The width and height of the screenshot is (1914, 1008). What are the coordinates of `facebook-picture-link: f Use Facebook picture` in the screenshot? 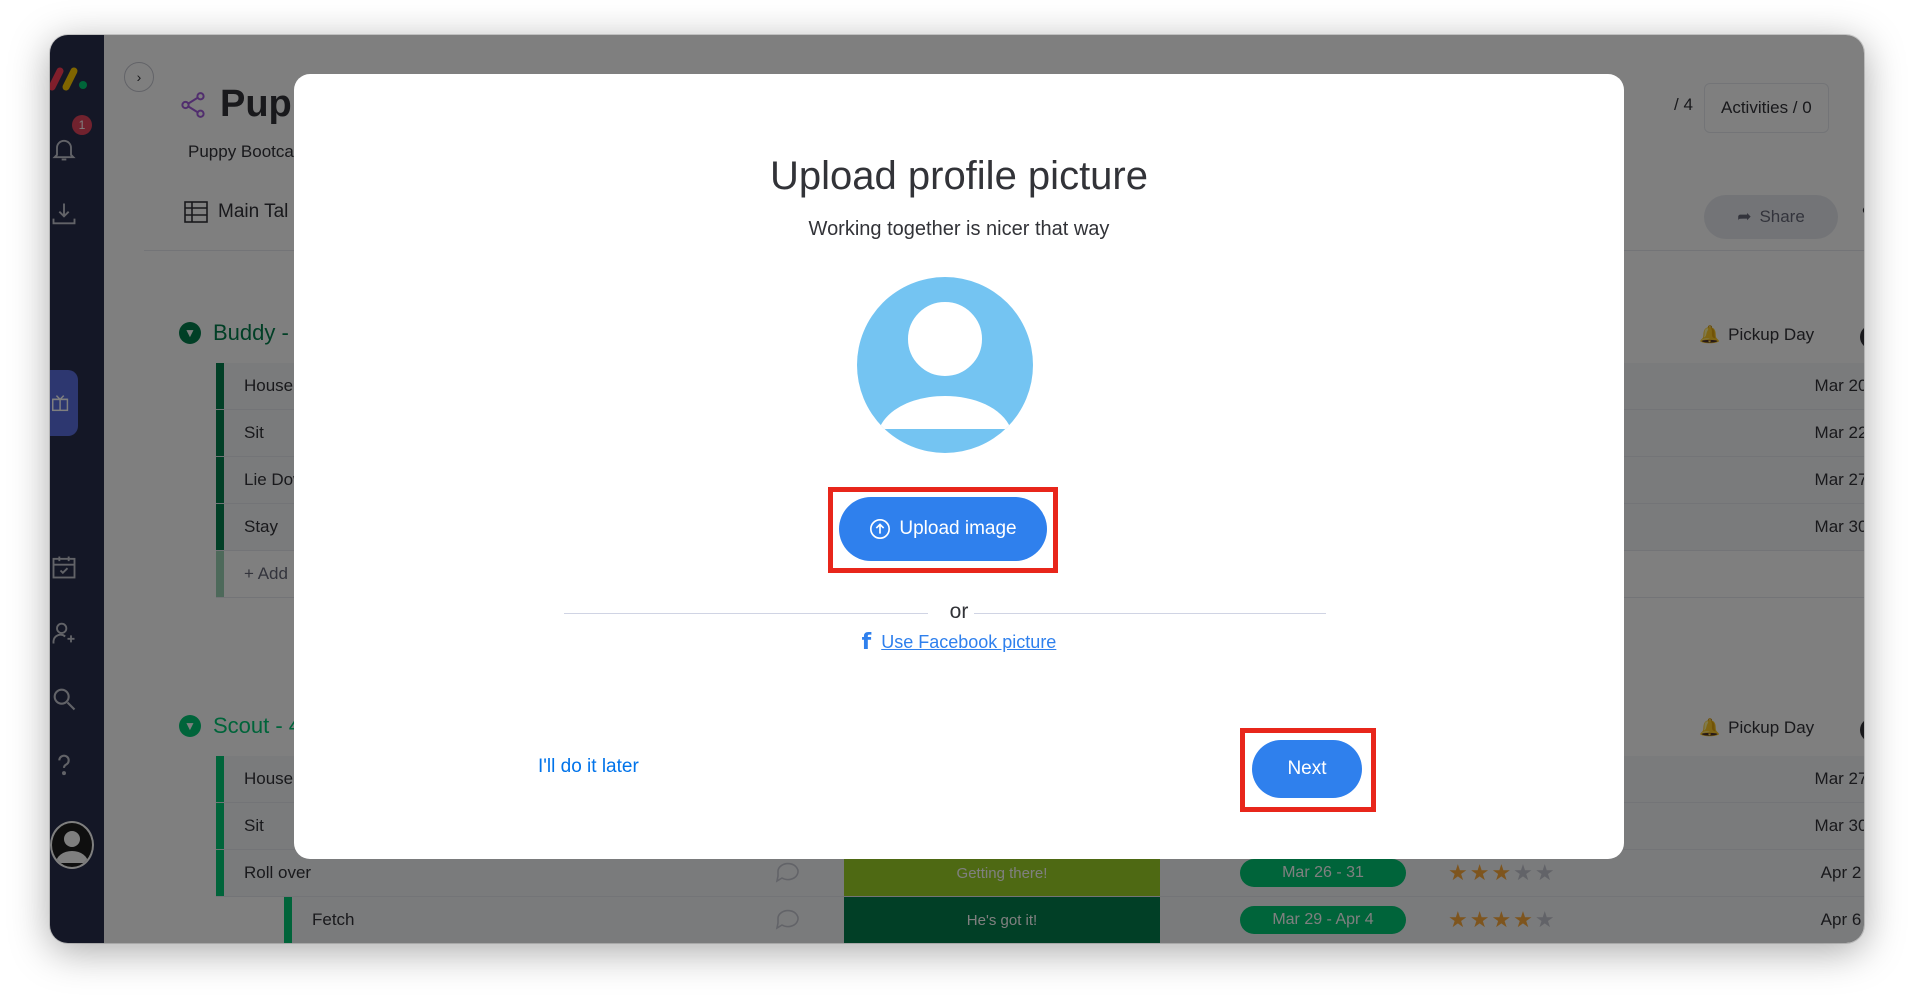 It's located at (959, 642).